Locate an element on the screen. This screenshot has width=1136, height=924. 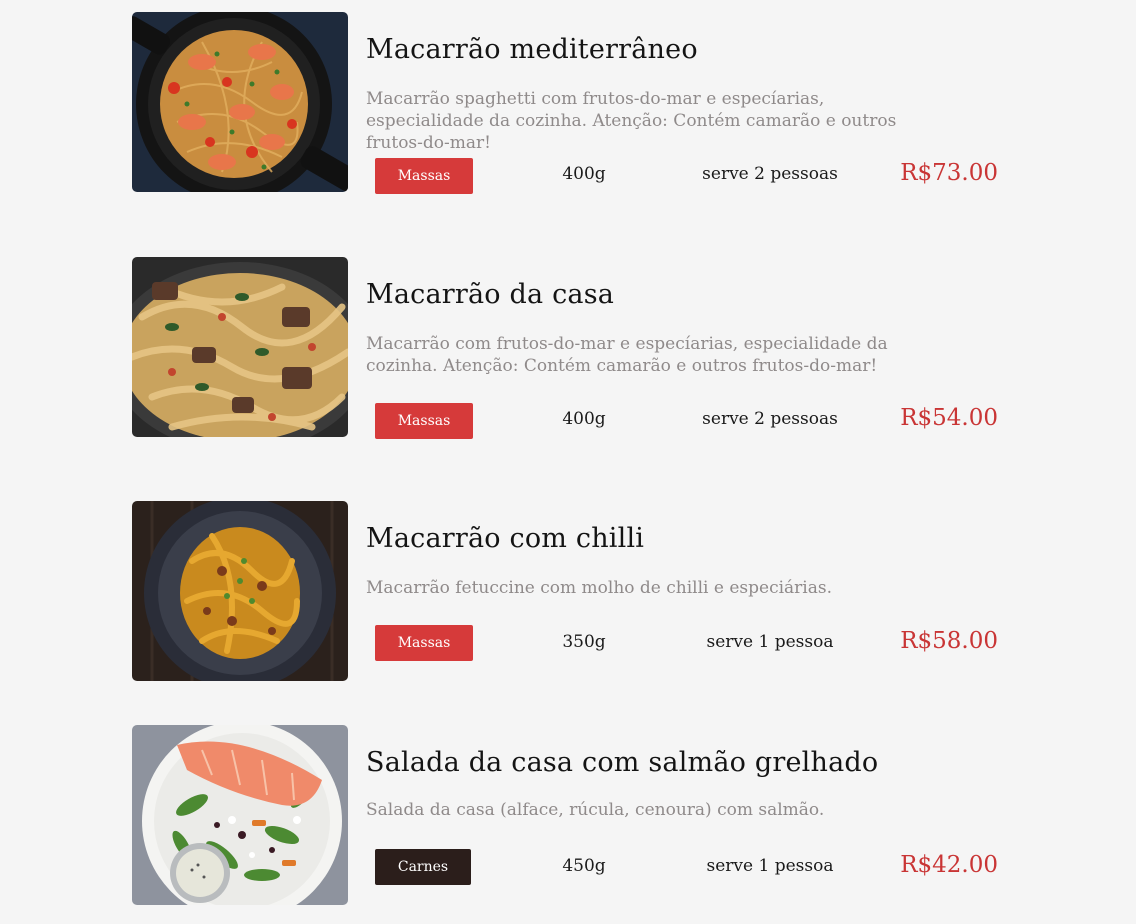
dish-photo-salmon-salad is located at coordinates (240, 815).